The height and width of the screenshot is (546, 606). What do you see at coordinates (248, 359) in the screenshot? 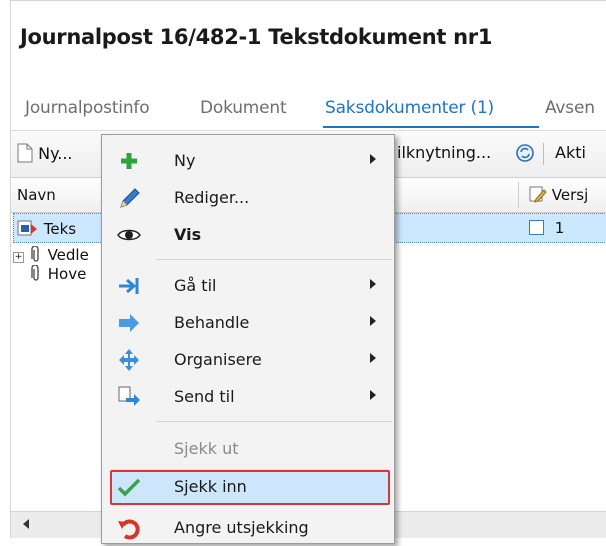
I see `menu-item-organisere: Organisere` at bounding box center [248, 359].